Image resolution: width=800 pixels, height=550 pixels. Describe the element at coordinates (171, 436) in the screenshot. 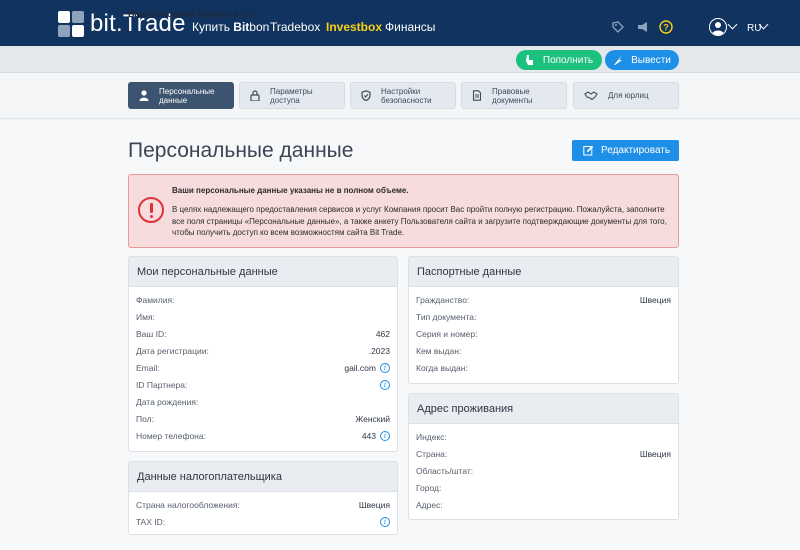

I see `personal-label: Номер телефона:` at that location.